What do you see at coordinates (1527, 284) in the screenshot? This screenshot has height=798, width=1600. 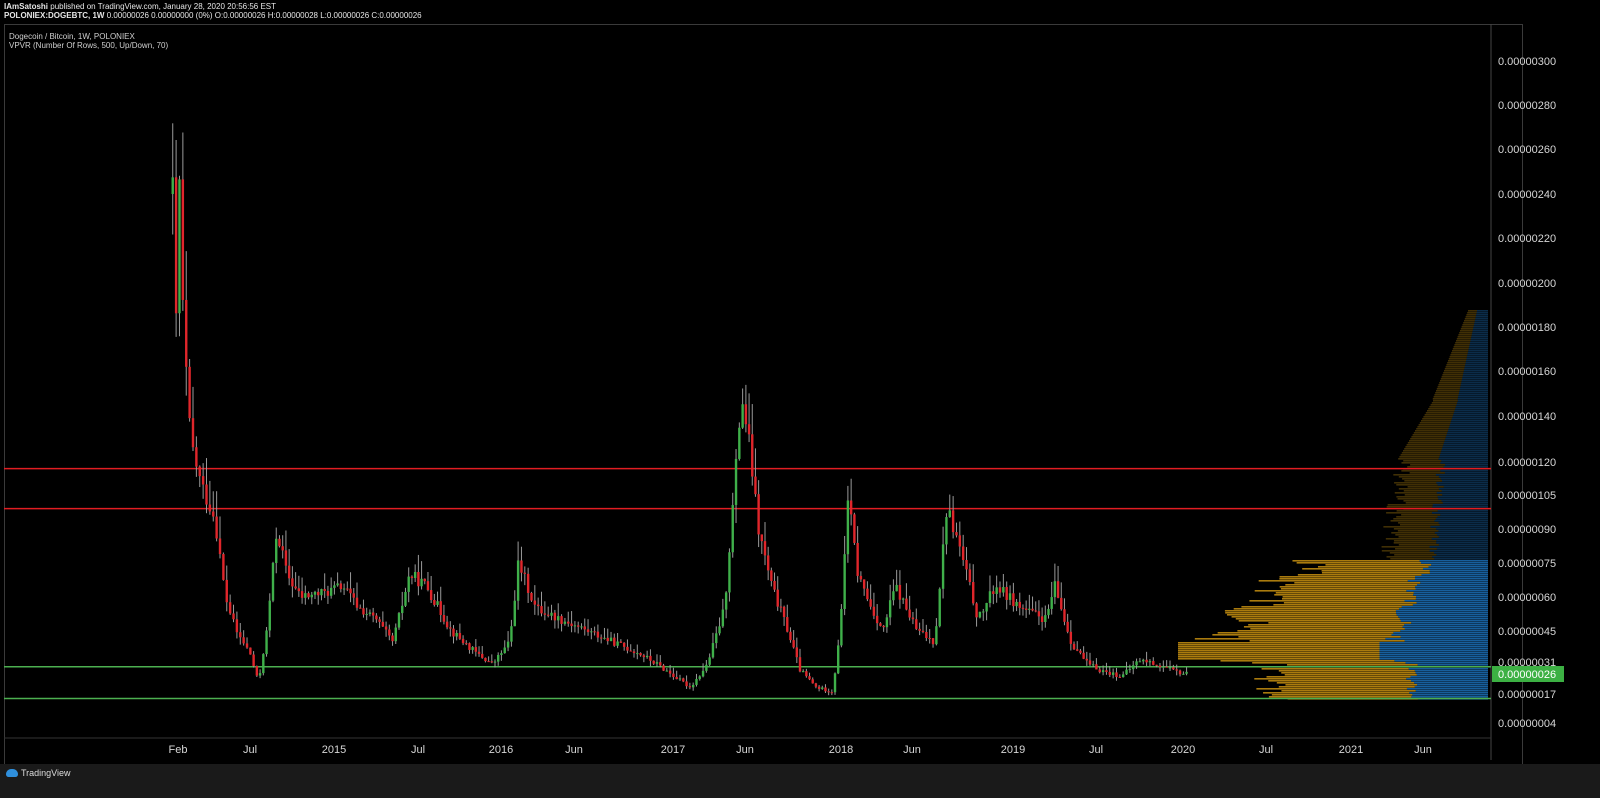 I see `y-tick-label: 0.00000200` at bounding box center [1527, 284].